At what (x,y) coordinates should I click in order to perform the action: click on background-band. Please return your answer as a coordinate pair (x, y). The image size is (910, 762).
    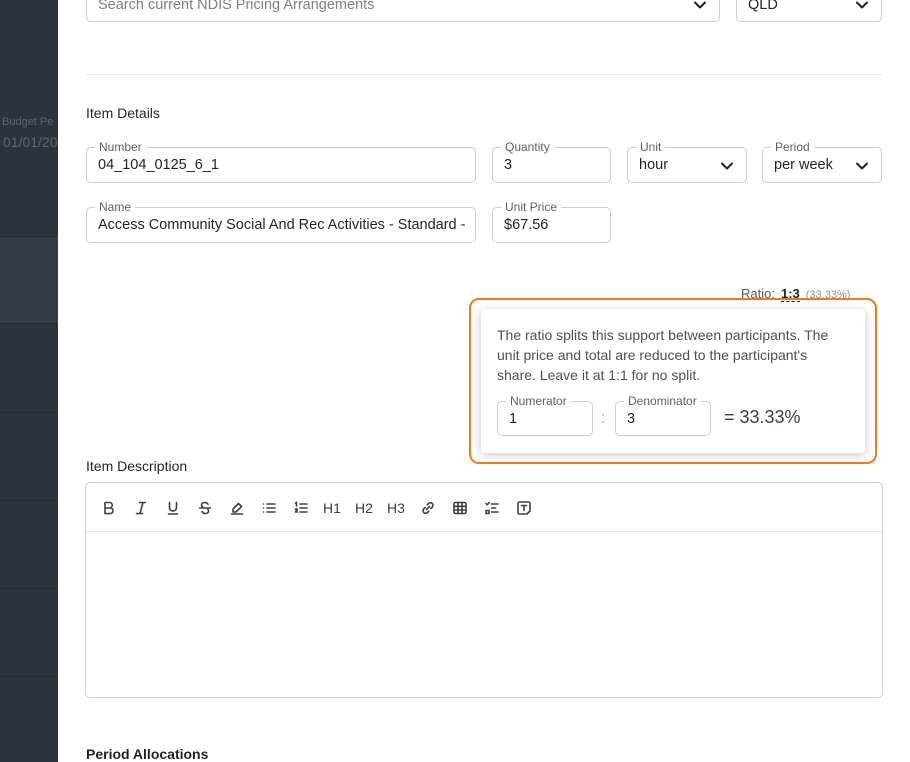
    Looking at the image, I should click on (29, 279).